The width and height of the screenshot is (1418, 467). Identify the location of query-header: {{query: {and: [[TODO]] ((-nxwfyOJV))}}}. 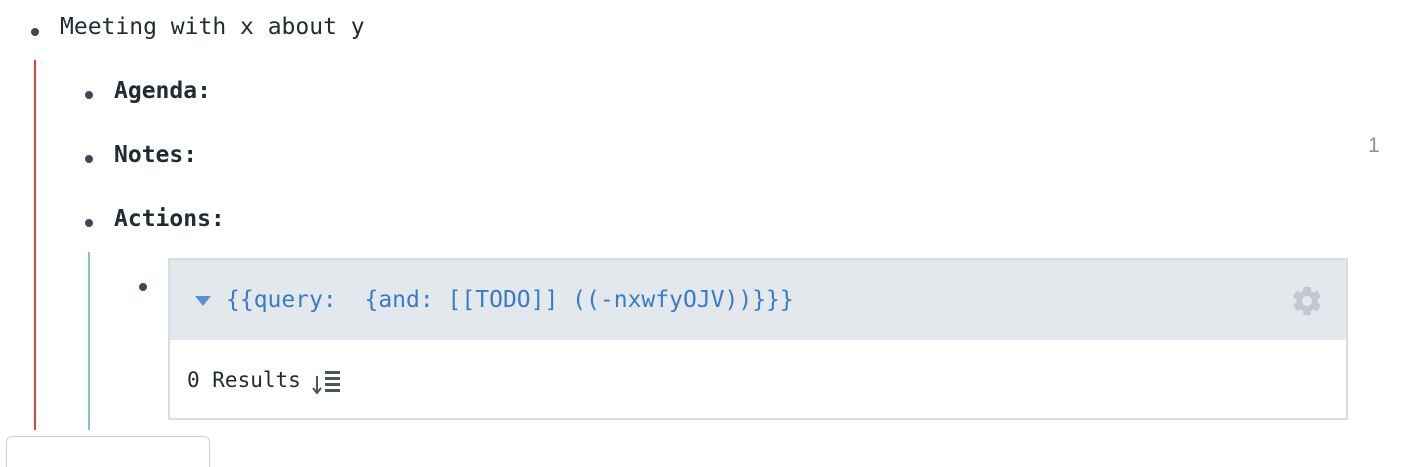
(758, 300).